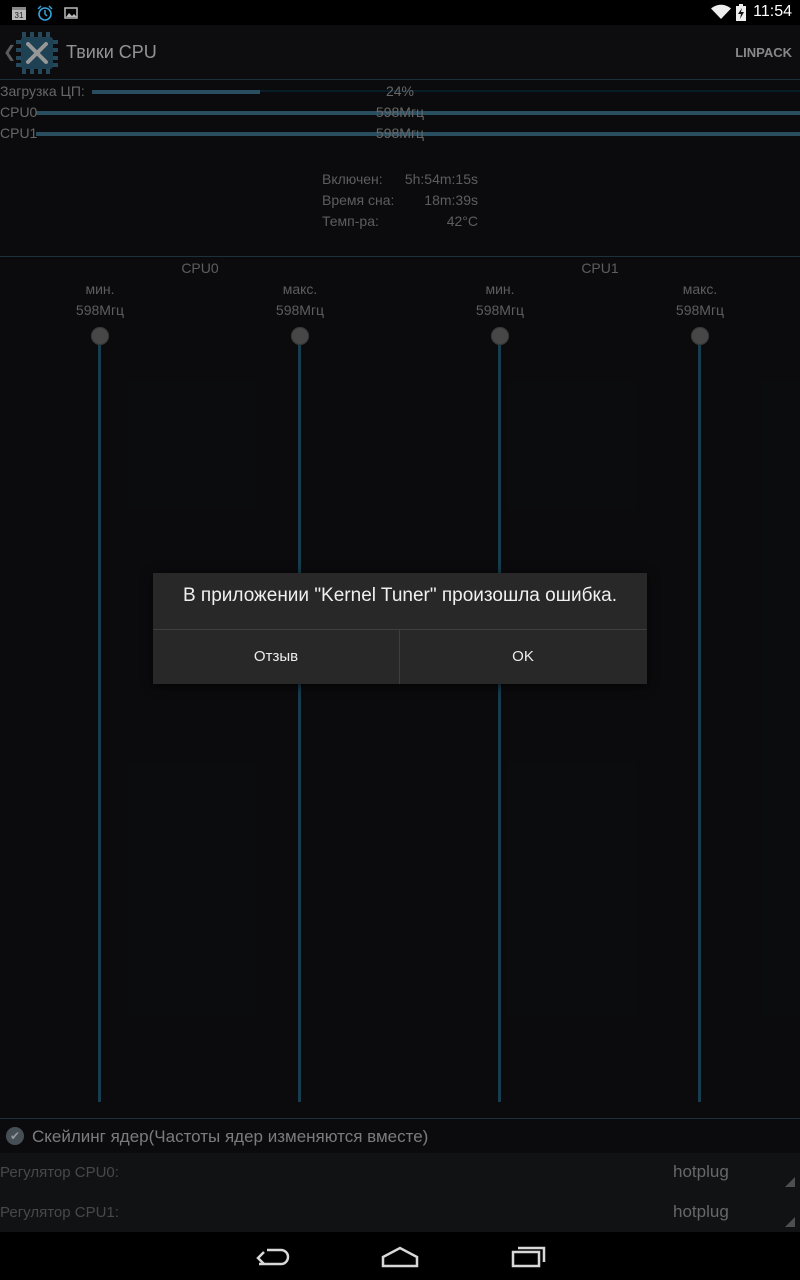 Image resolution: width=800 pixels, height=1280 pixels. What do you see at coordinates (45, 15) in the screenshot?
I see `alarm-icon` at bounding box center [45, 15].